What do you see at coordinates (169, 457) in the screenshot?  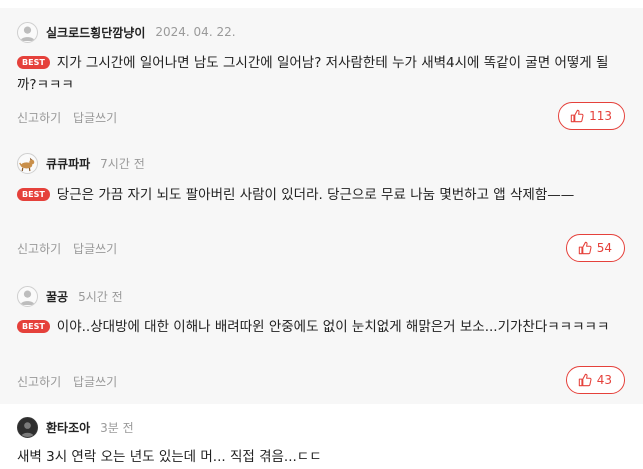 I see `comment-body: 새벽 3시 연락 오는 년도 있는데 머... 직접 겪음...ㄷㄷ` at bounding box center [169, 457].